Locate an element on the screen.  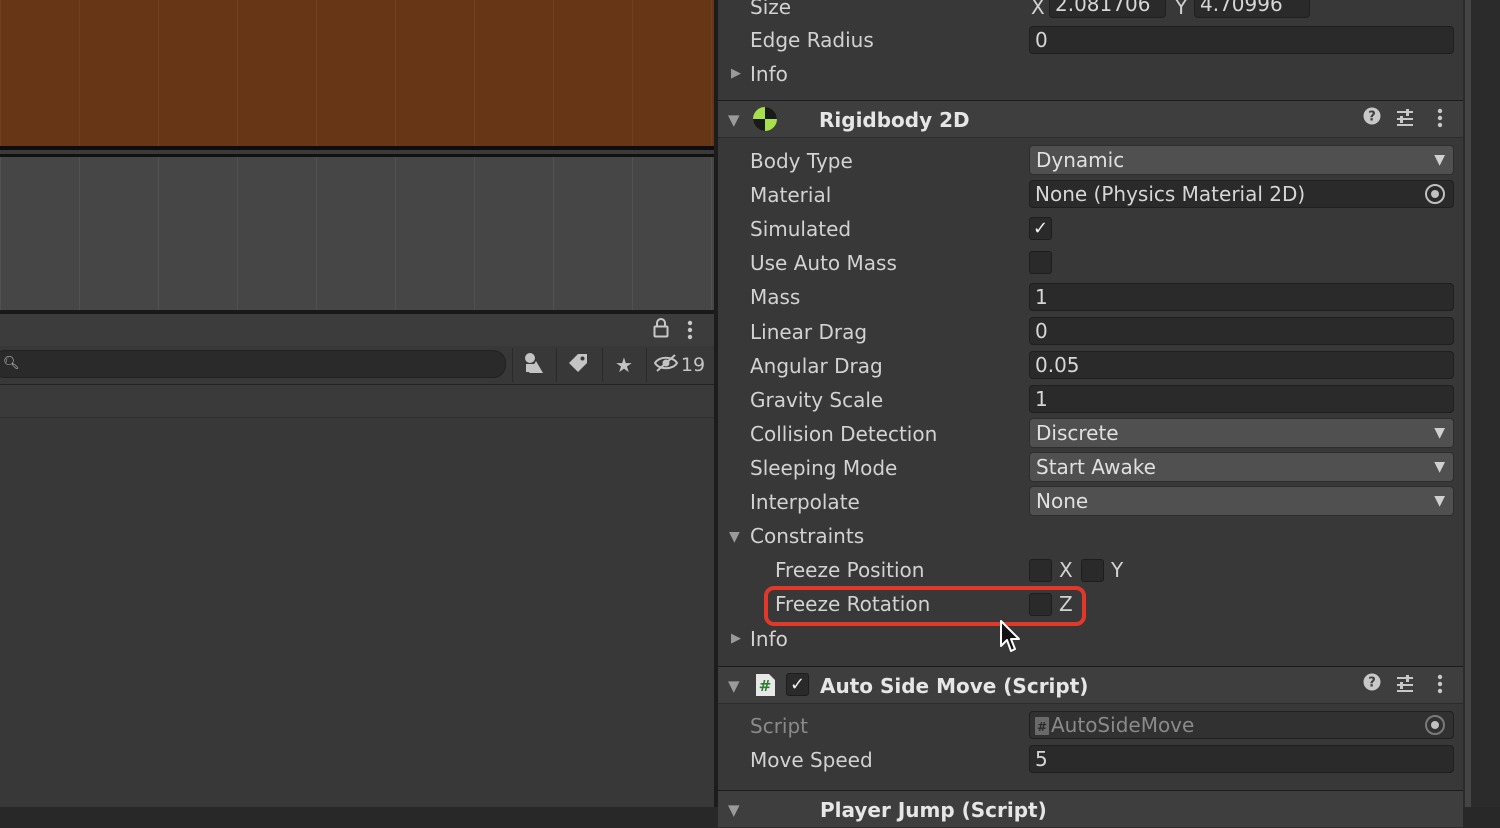
search-input: 🔍︎ is located at coordinates (253, 364).